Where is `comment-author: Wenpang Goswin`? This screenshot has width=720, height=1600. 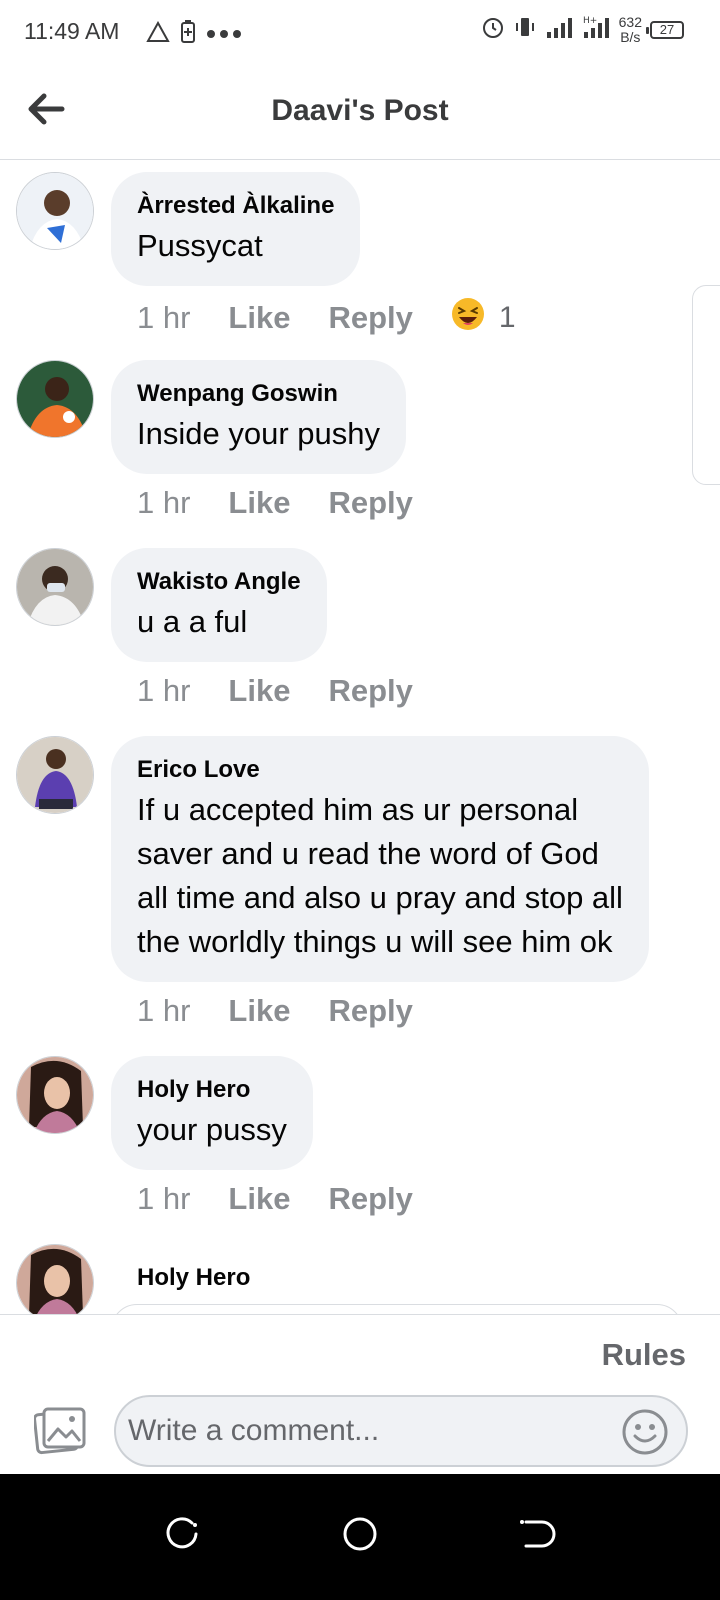
comment-author: Wenpang Goswin is located at coordinates (258, 394).